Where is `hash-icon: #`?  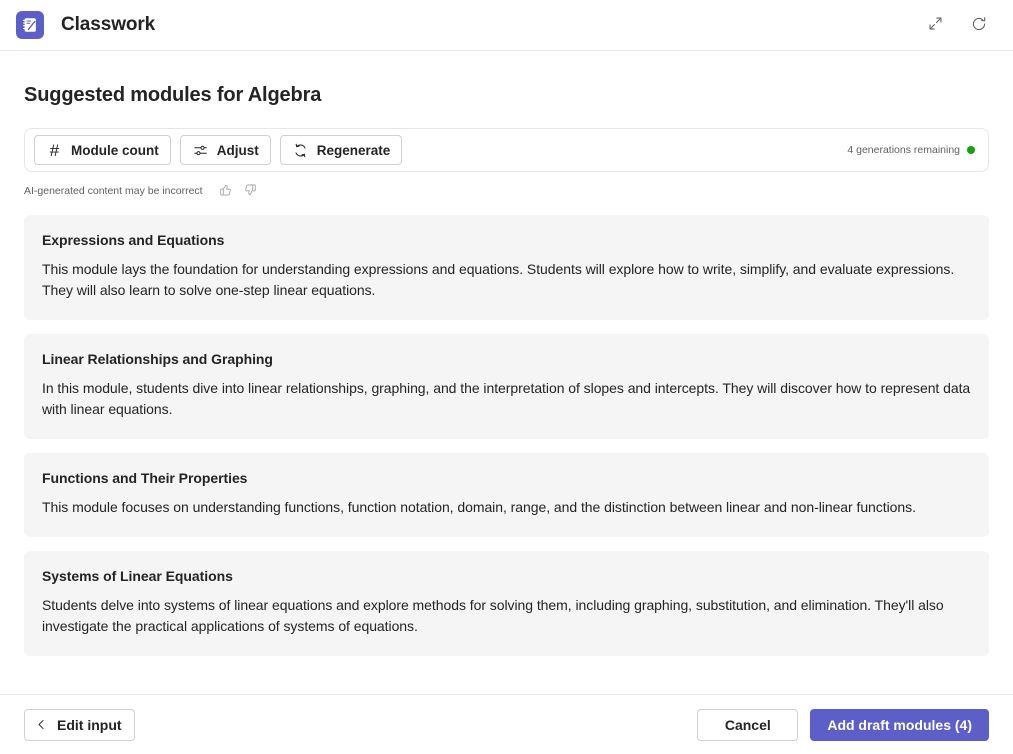
hash-icon: # is located at coordinates (54, 150).